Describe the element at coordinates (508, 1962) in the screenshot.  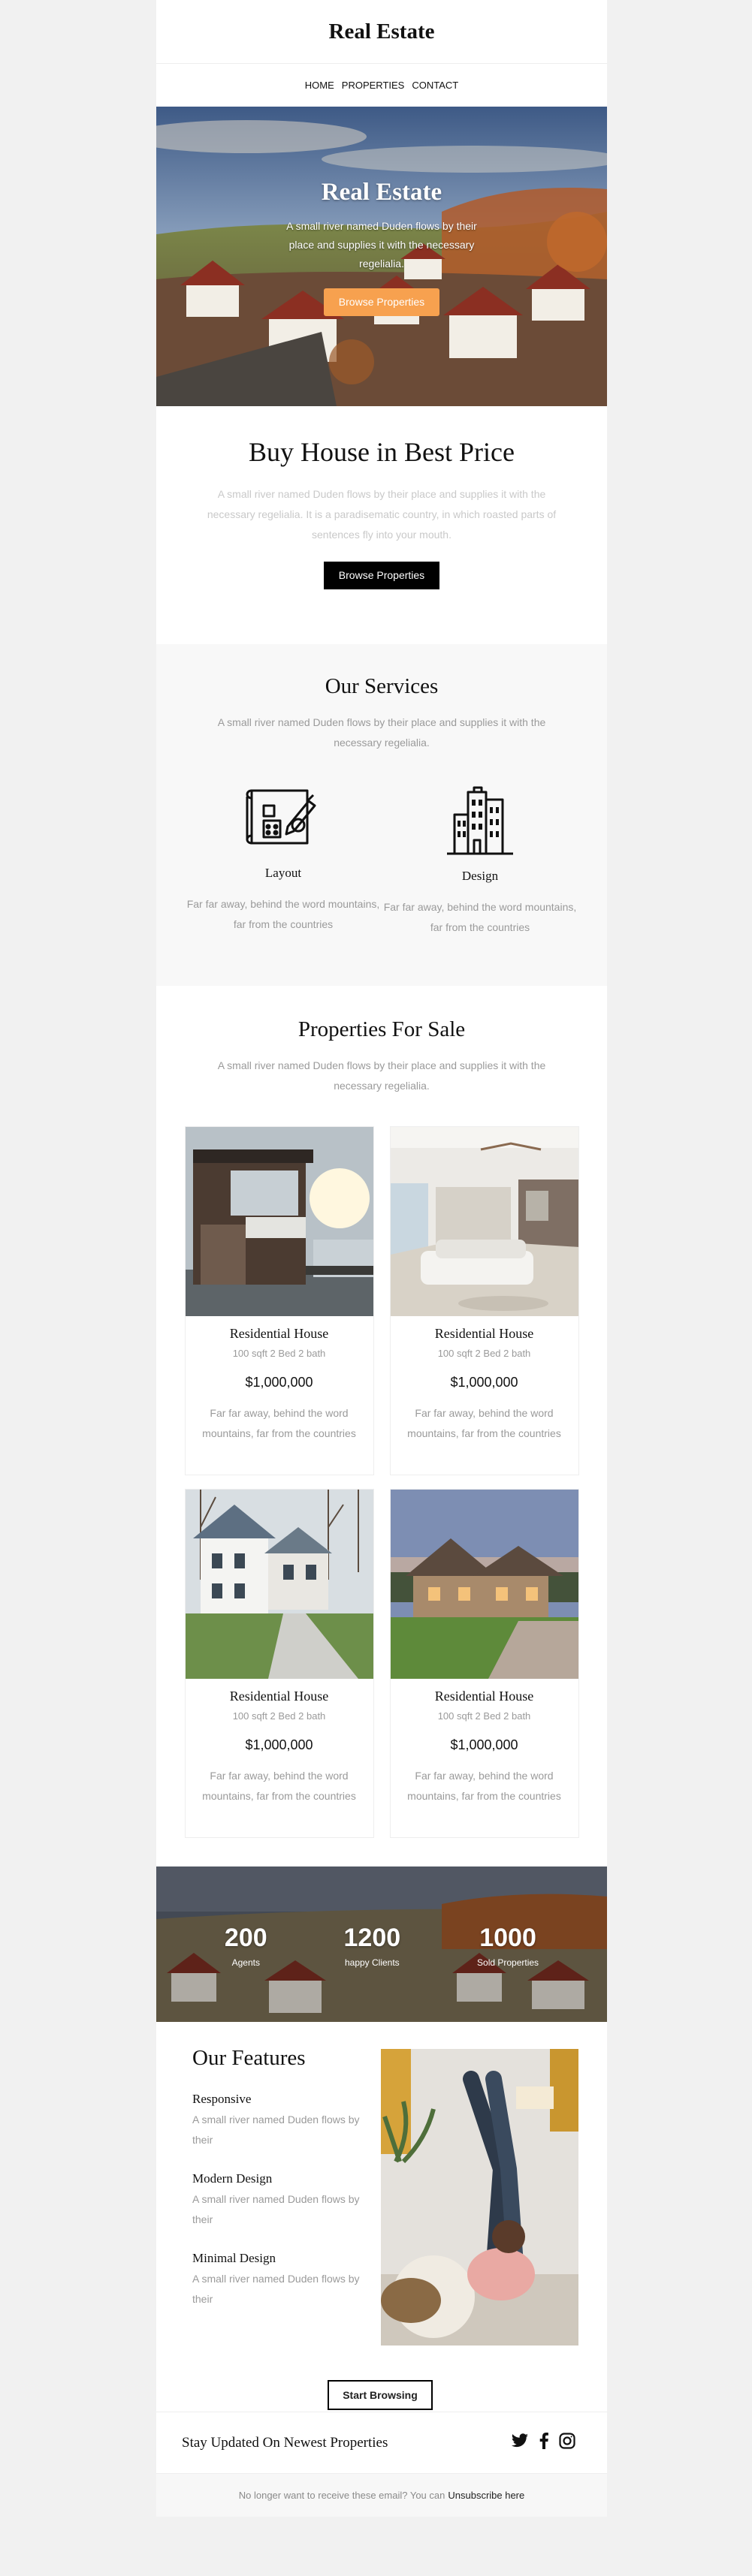
I see `stat-label: Sold Properties` at that location.